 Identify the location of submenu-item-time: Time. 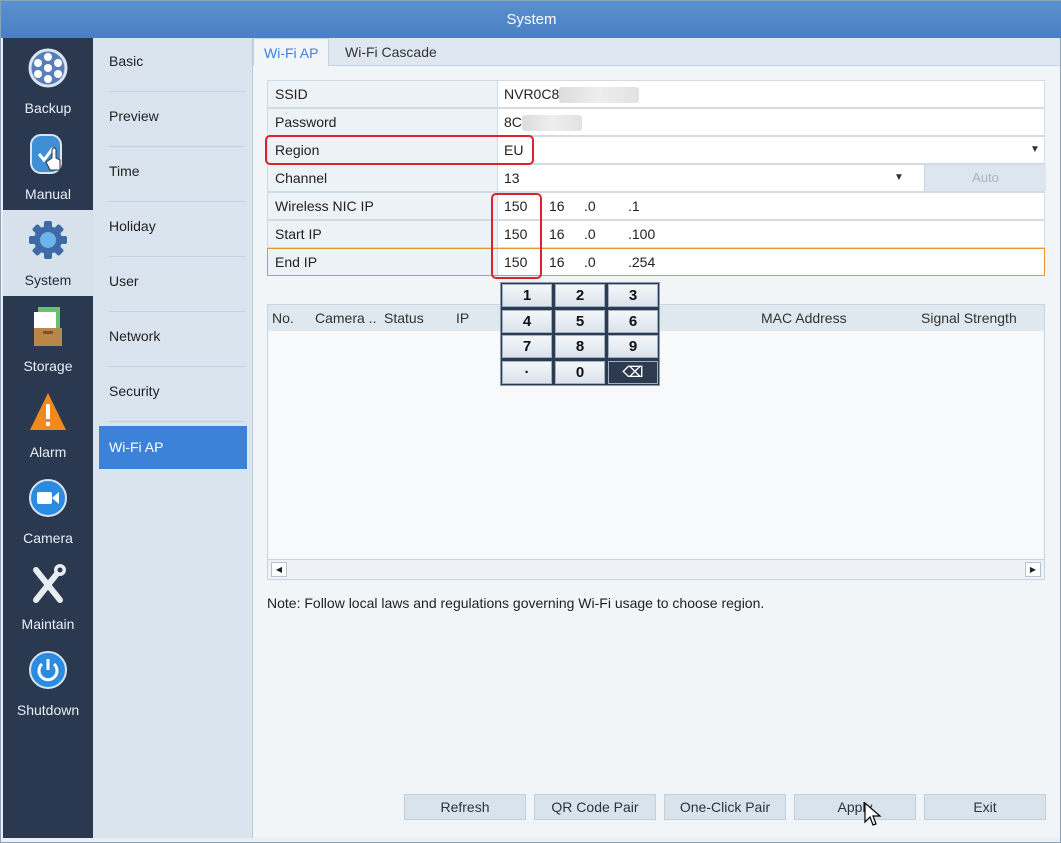
(173, 171).